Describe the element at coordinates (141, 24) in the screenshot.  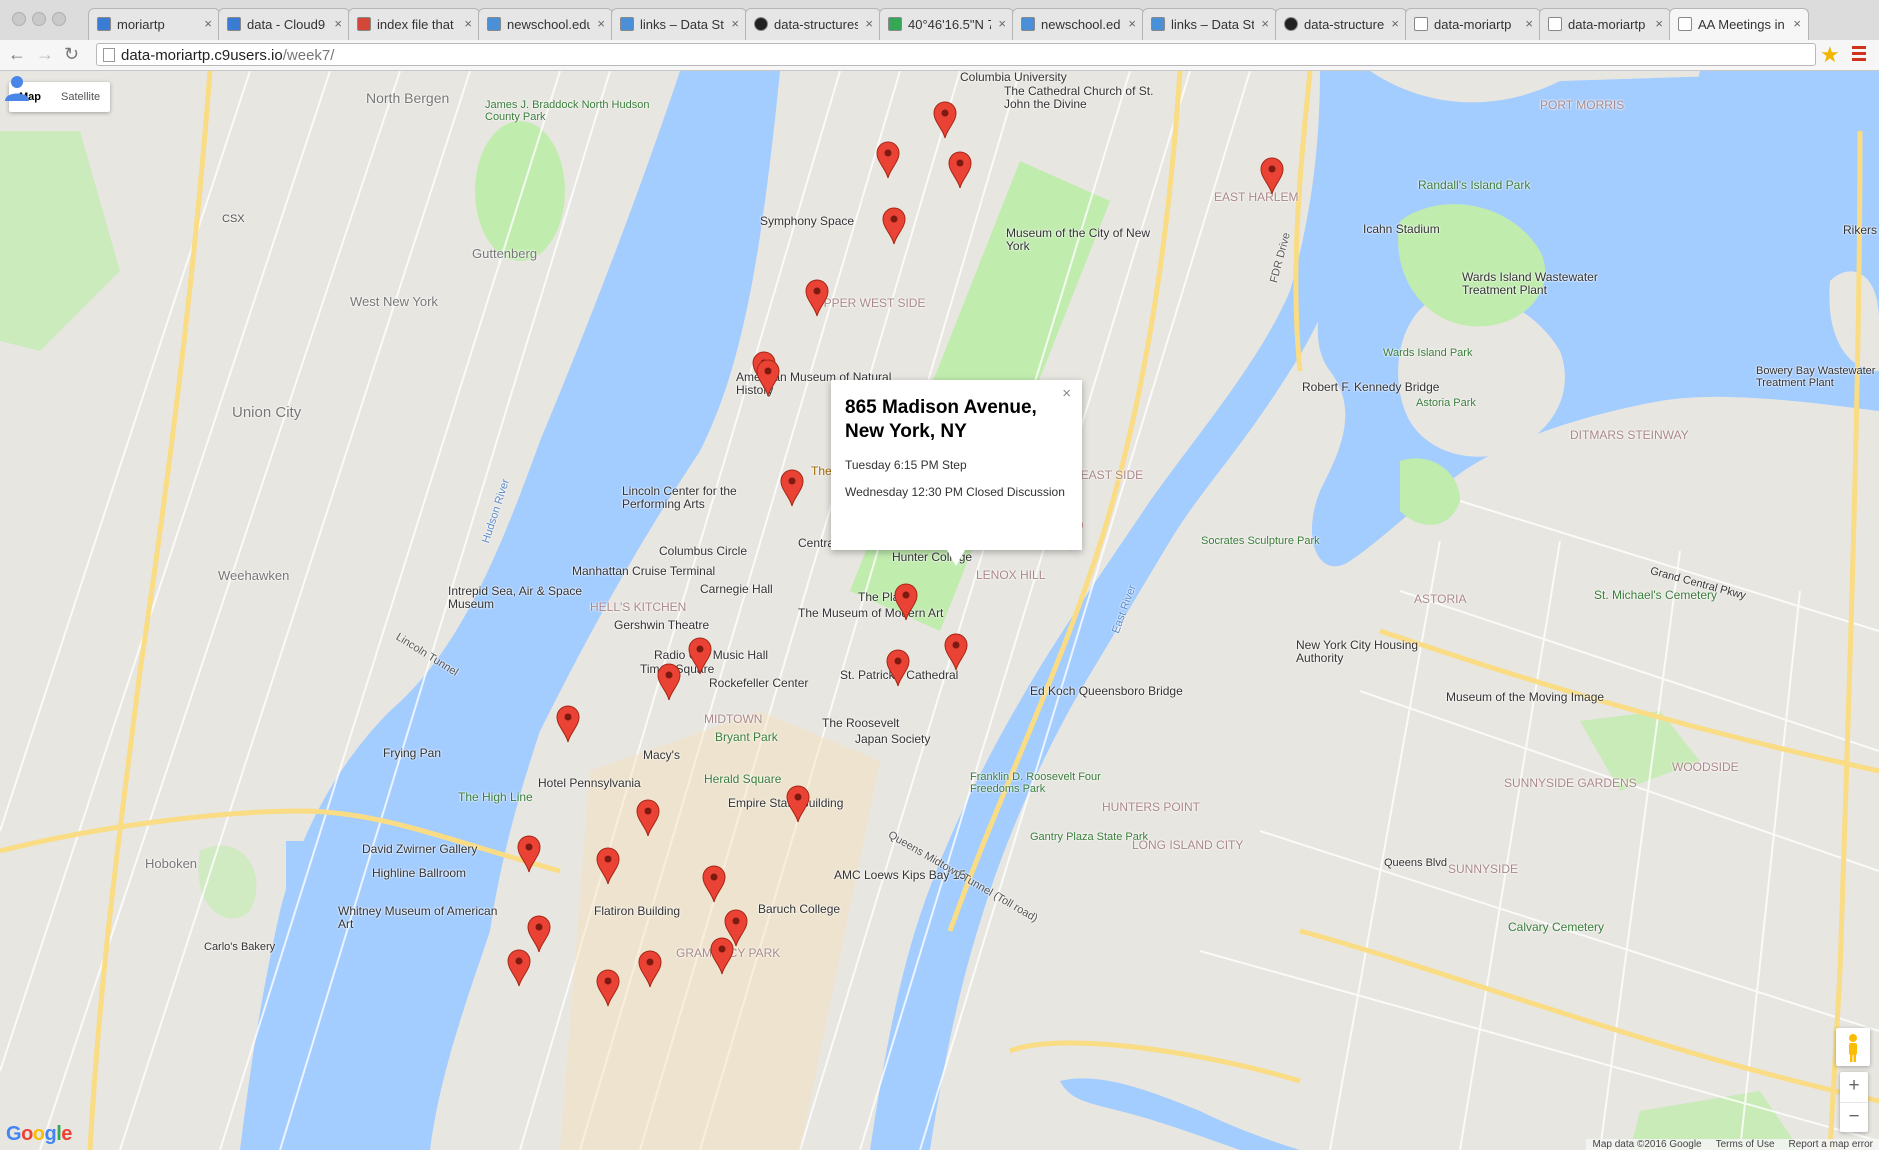
I see `tab-label: moriartp` at that location.